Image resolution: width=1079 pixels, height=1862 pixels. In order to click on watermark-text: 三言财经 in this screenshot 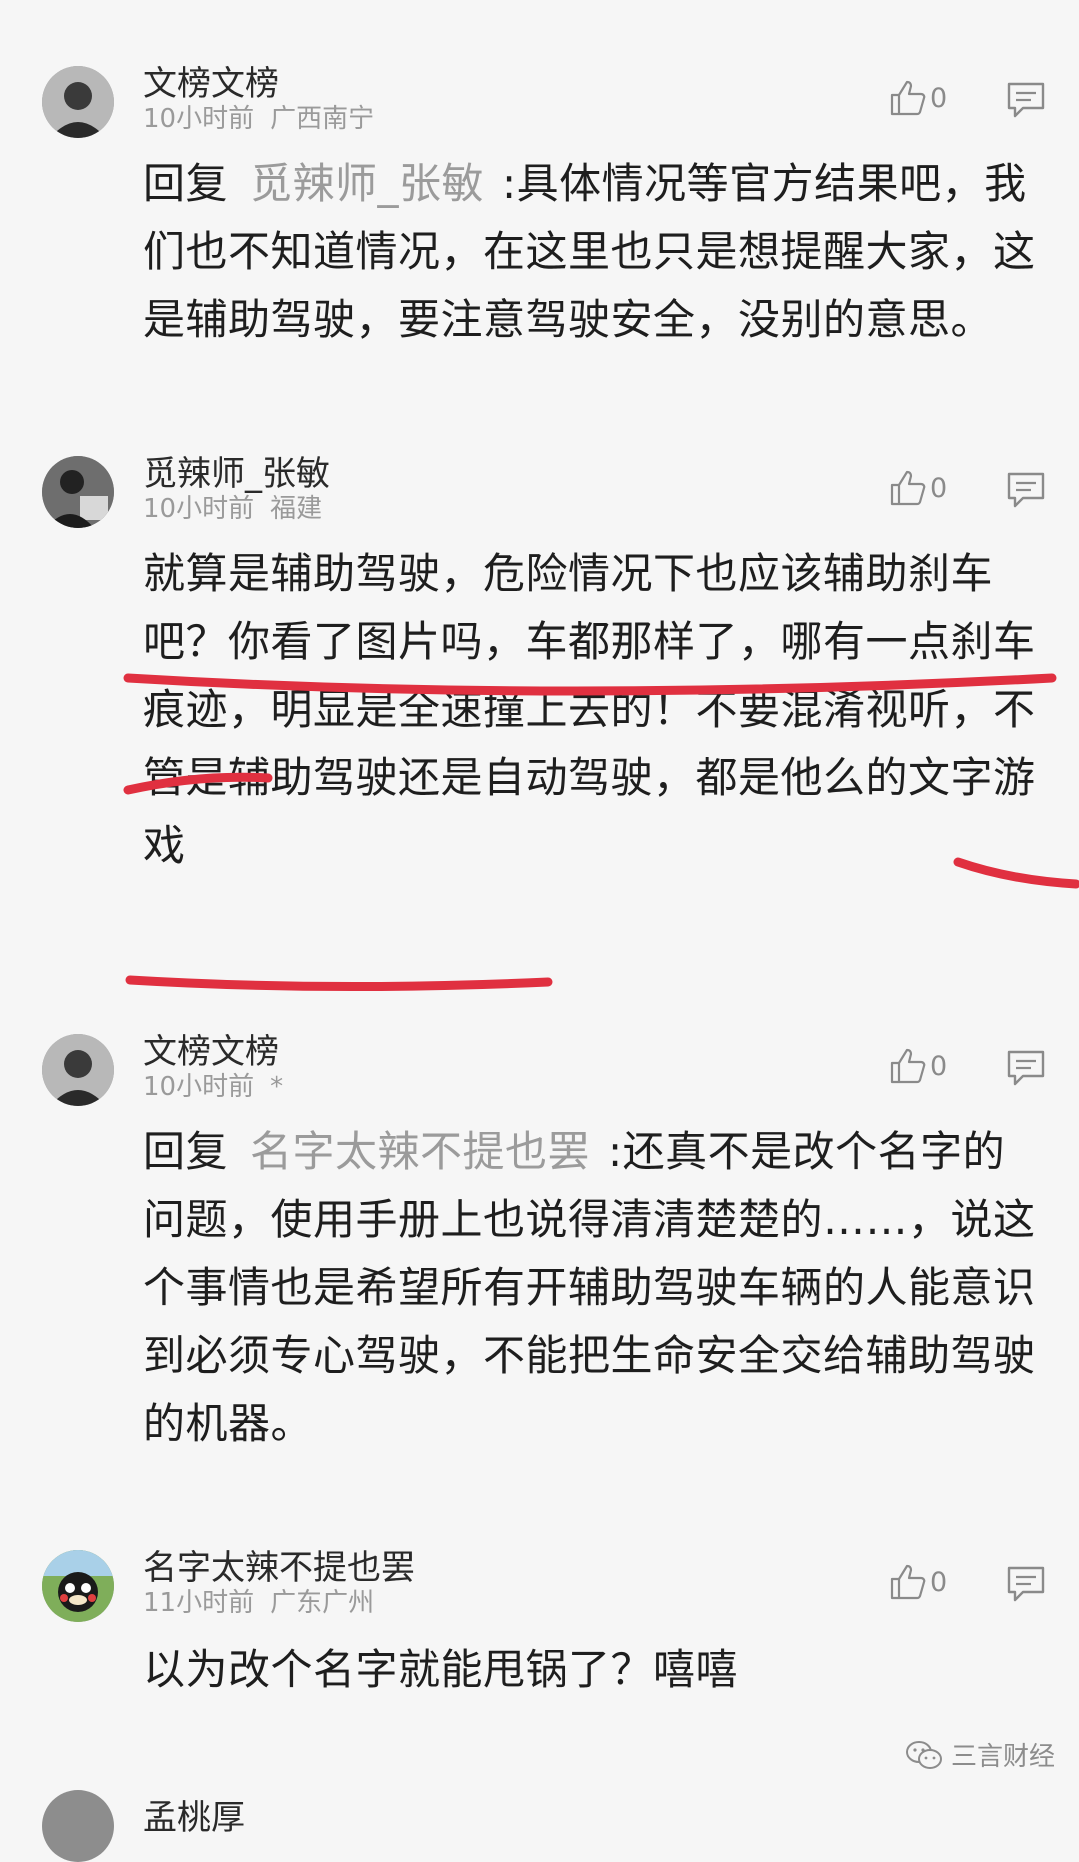, I will do `click(1003, 1757)`.